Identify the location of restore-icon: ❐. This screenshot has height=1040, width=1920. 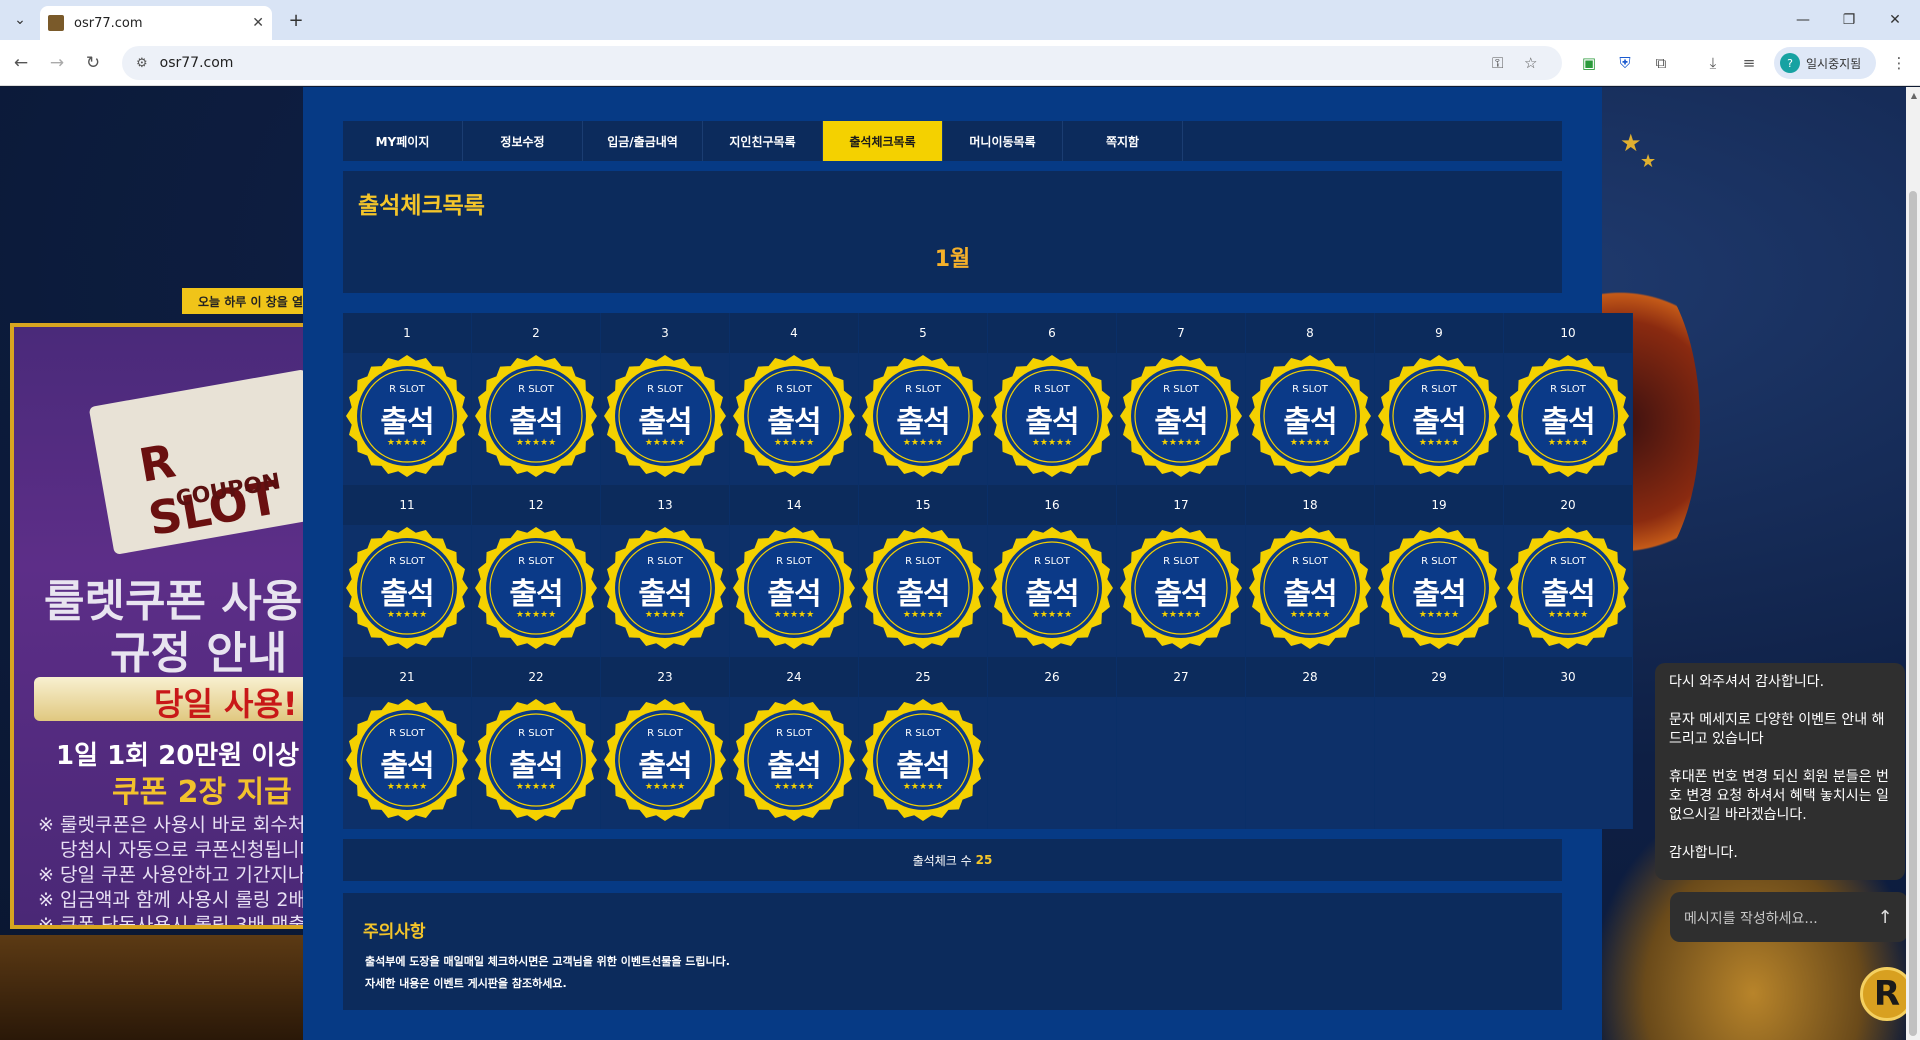
(1849, 20).